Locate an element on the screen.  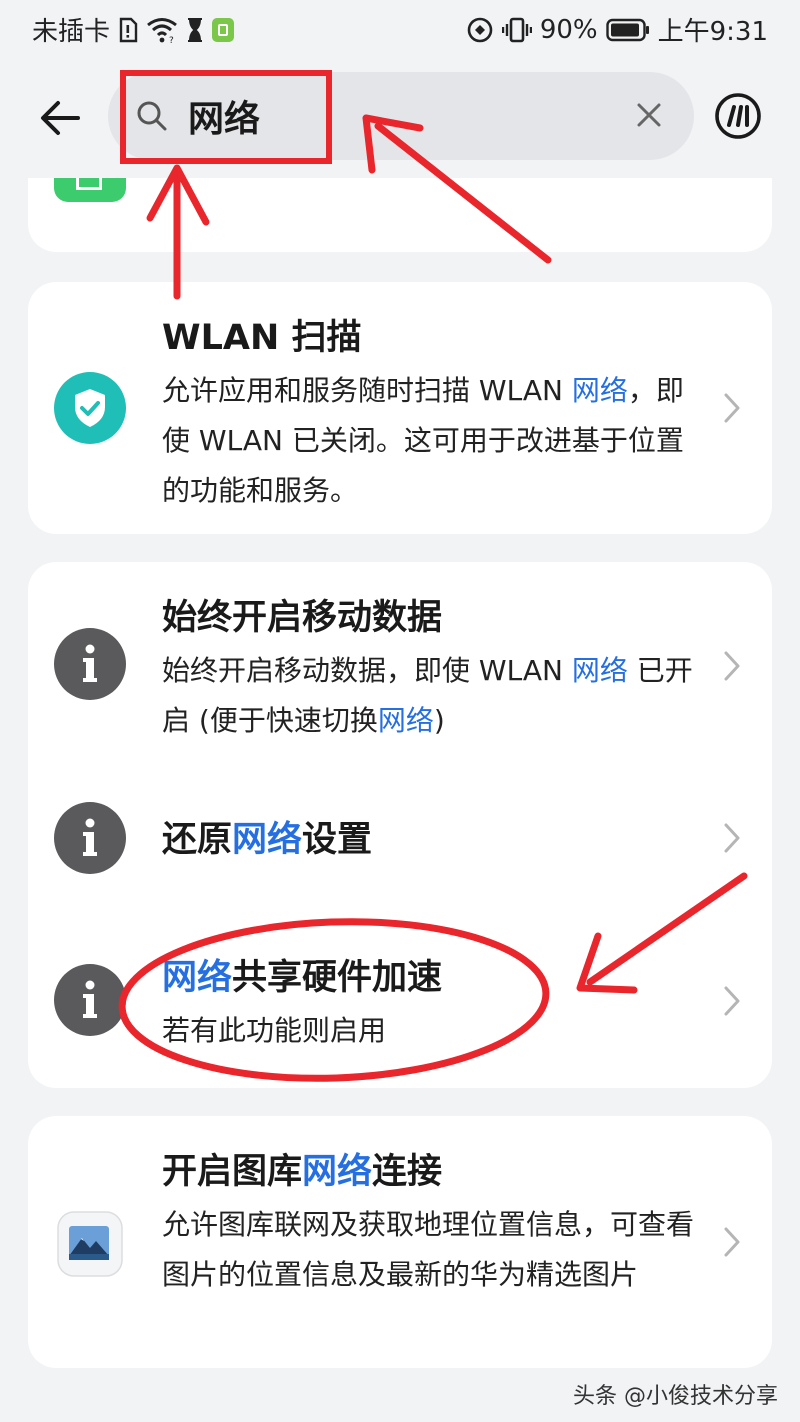
search-bar is located at coordinates (401, 116).